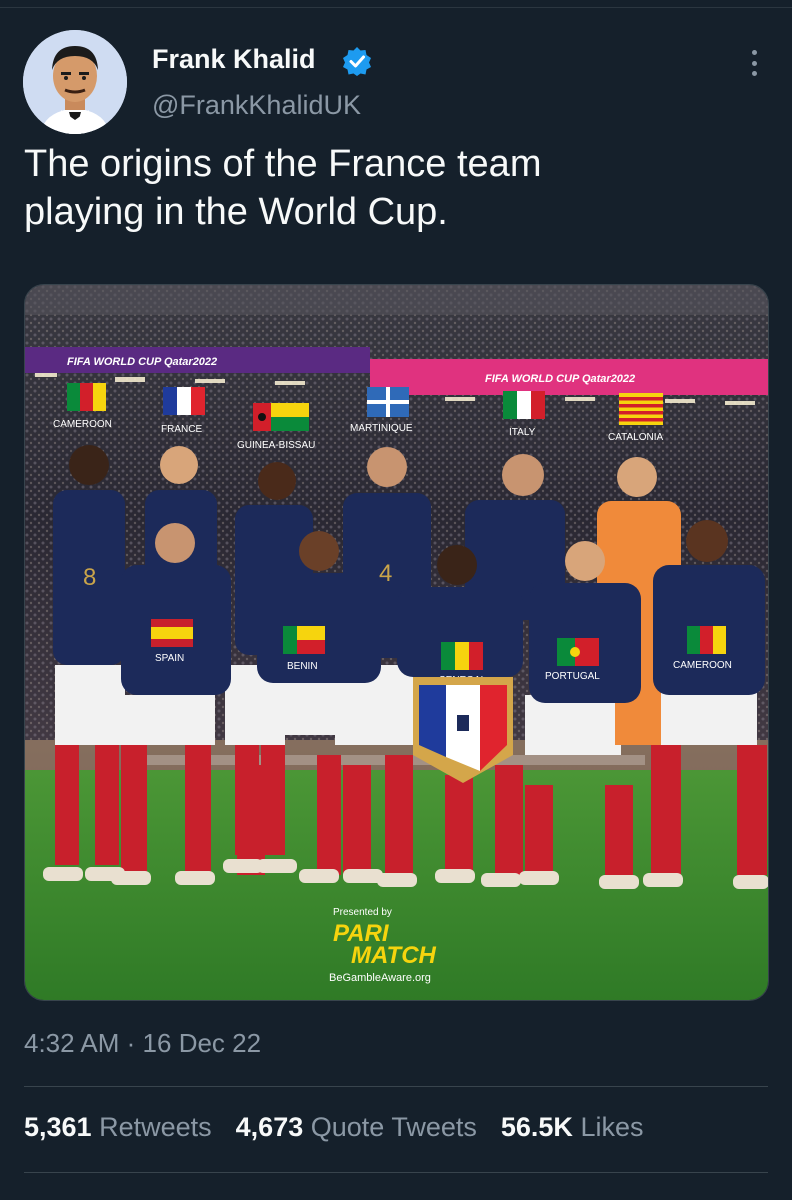  What do you see at coordinates (362, 912) in the screenshot?
I see `sponsor-presented-by: Presented by` at bounding box center [362, 912].